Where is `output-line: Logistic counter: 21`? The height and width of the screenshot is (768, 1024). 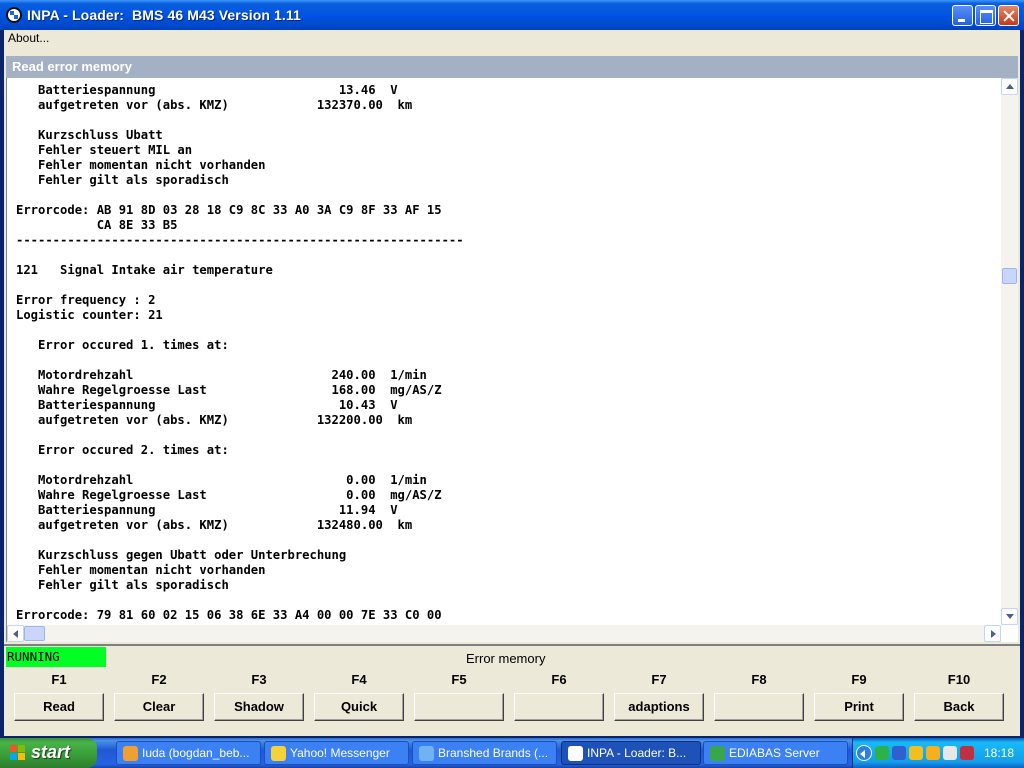 output-line: Logistic counter: 21 is located at coordinates (89, 315).